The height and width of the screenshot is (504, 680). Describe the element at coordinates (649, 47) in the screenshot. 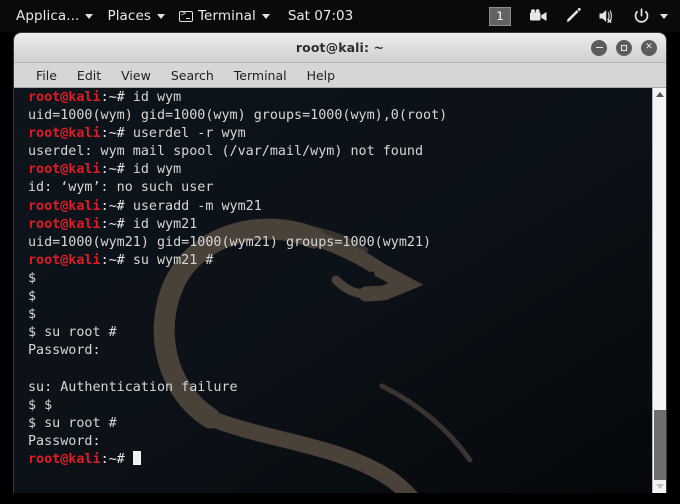

I see `close-button` at that location.